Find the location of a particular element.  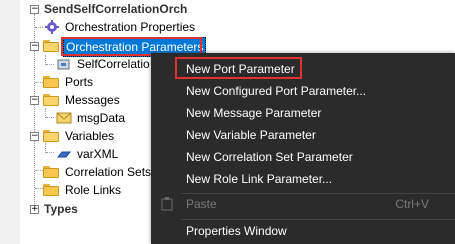

tree-item-ports: Ports is located at coordinates (95, 82).